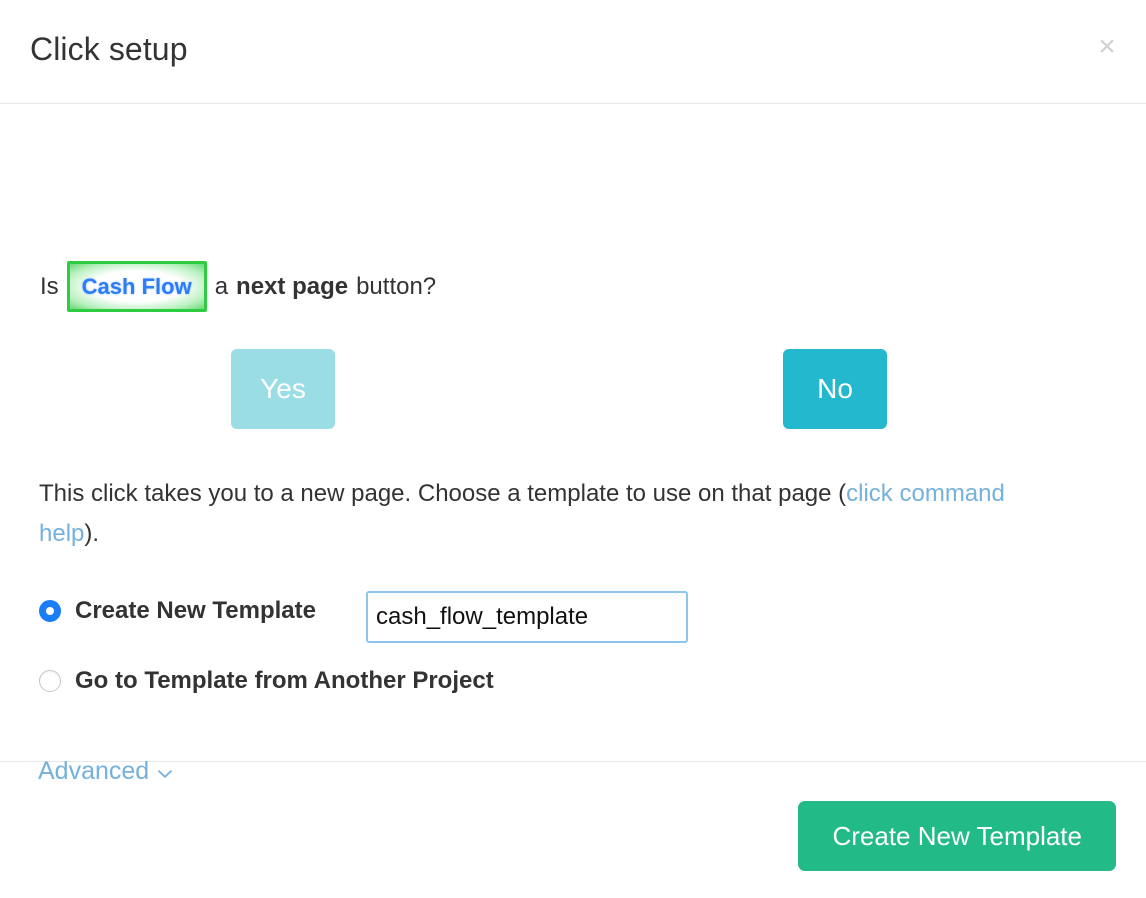 This screenshot has height=898, width=1146. I want to click on radio-go-to-template-another-project, so click(50, 681).